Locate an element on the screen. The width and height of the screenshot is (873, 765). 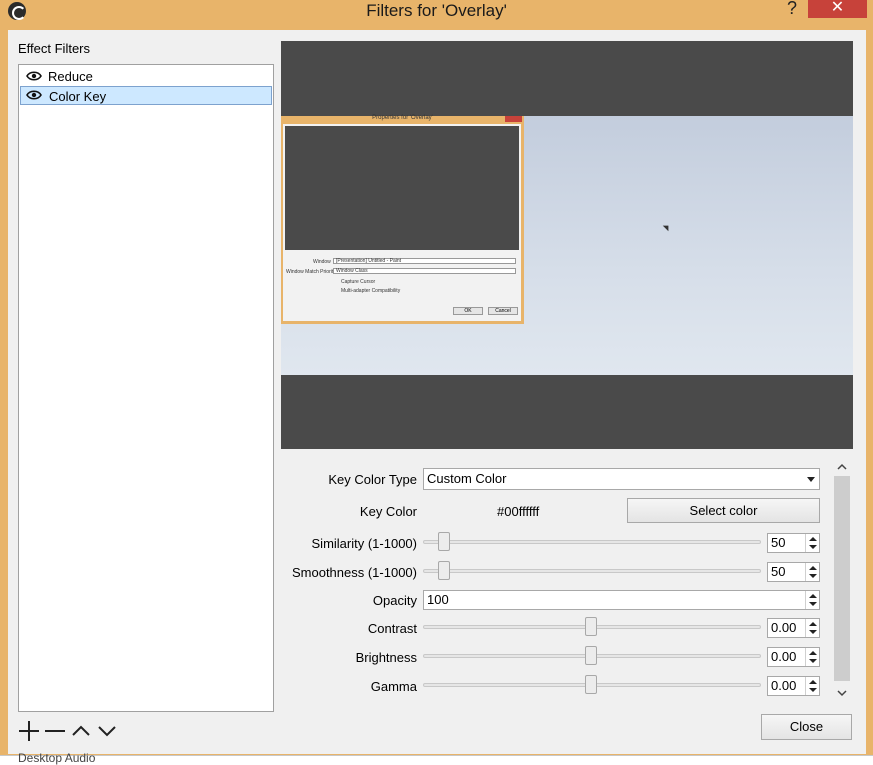
effect-filters-label: Effect Filters is located at coordinates (54, 48).